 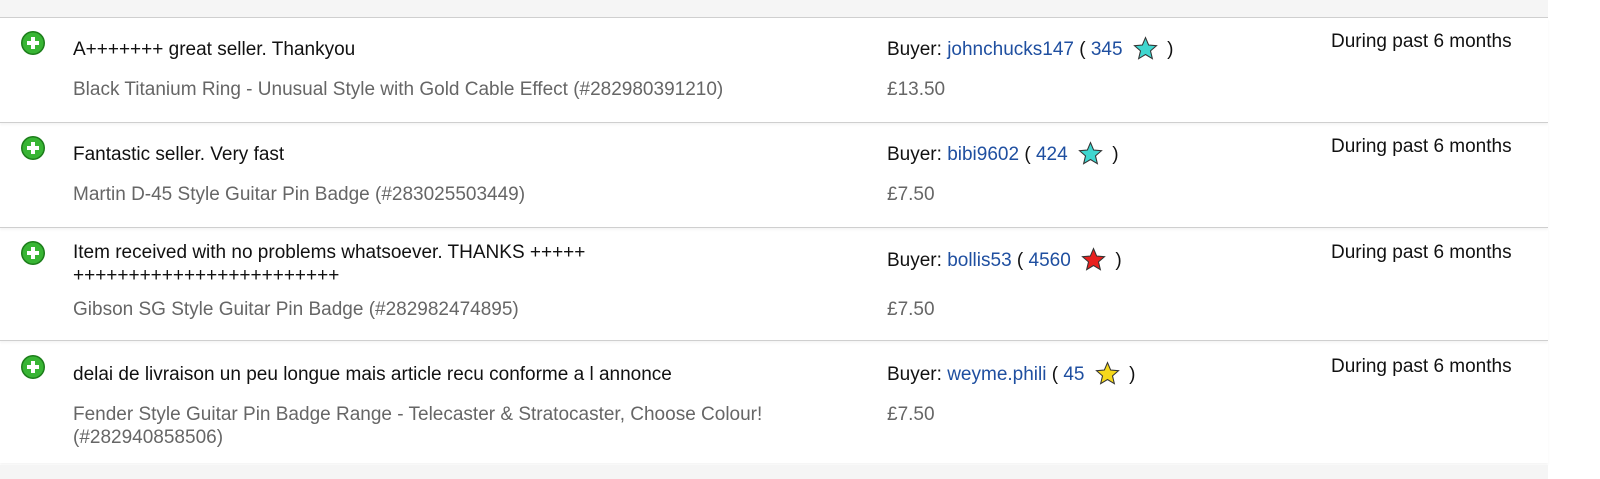 What do you see at coordinates (983, 154) in the screenshot?
I see `buyer-name-link: bibi9602` at bounding box center [983, 154].